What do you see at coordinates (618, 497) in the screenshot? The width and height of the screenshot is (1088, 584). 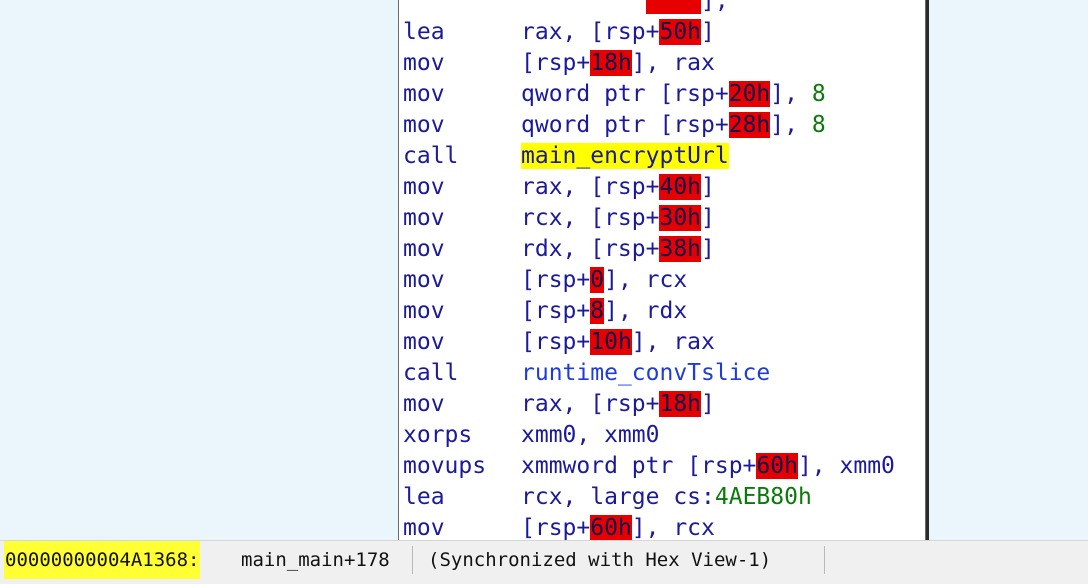 I see `operand-text: rcx, large cs:` at bounding box center [618, 497].